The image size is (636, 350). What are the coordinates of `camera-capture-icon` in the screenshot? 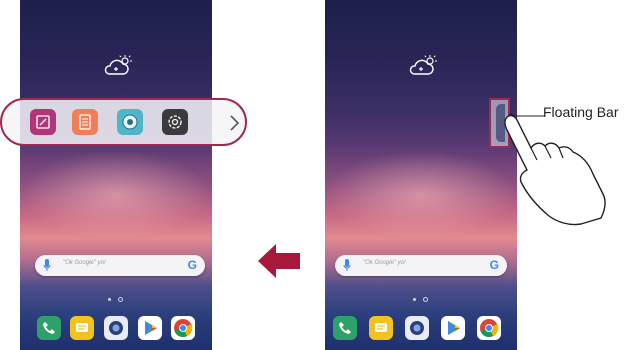 It's located at (130, 122).